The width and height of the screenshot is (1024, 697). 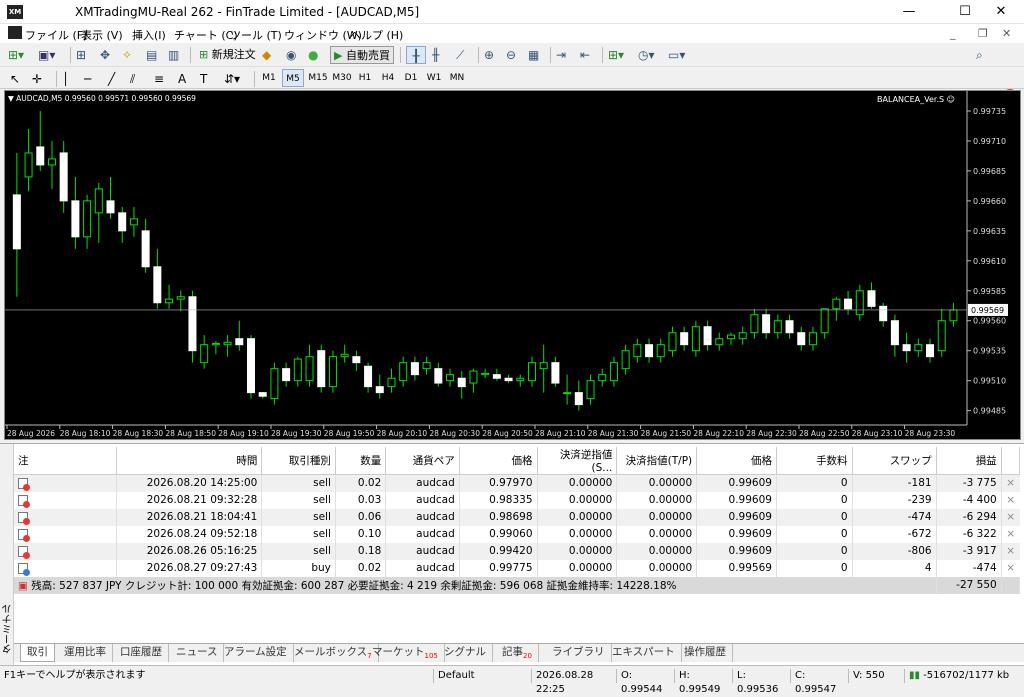 What do you see at coordinates (342, 78) in the screenshot?
I see `timeframe-m30: M30` at bounding box center [342, 78].